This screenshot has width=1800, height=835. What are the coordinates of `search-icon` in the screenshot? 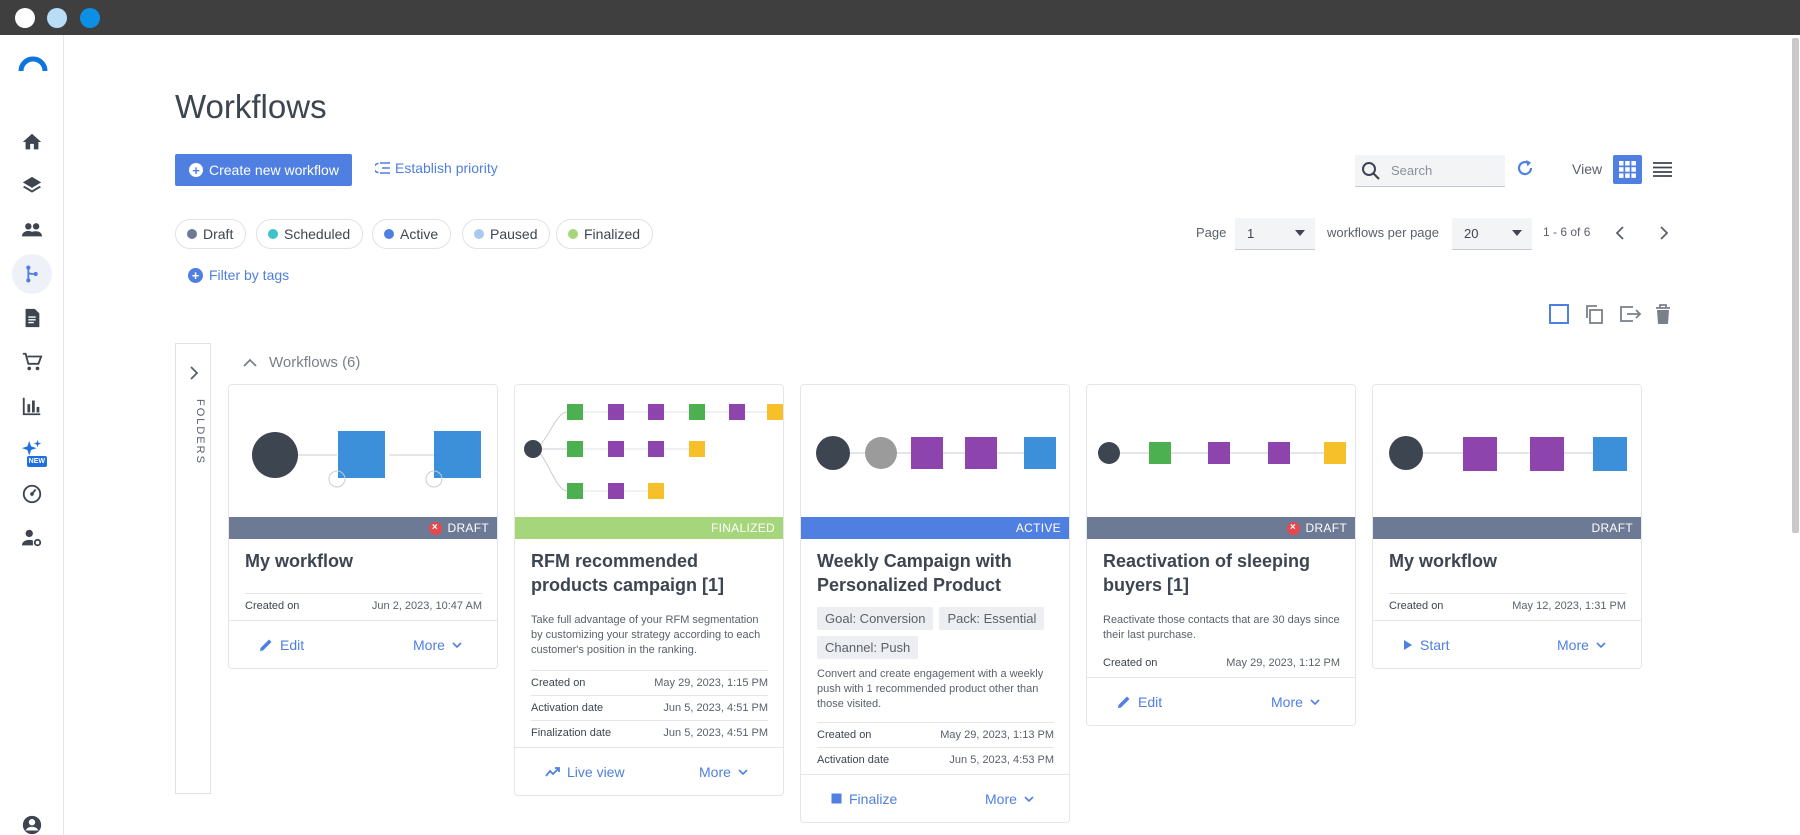 It's located at (1371, 170).